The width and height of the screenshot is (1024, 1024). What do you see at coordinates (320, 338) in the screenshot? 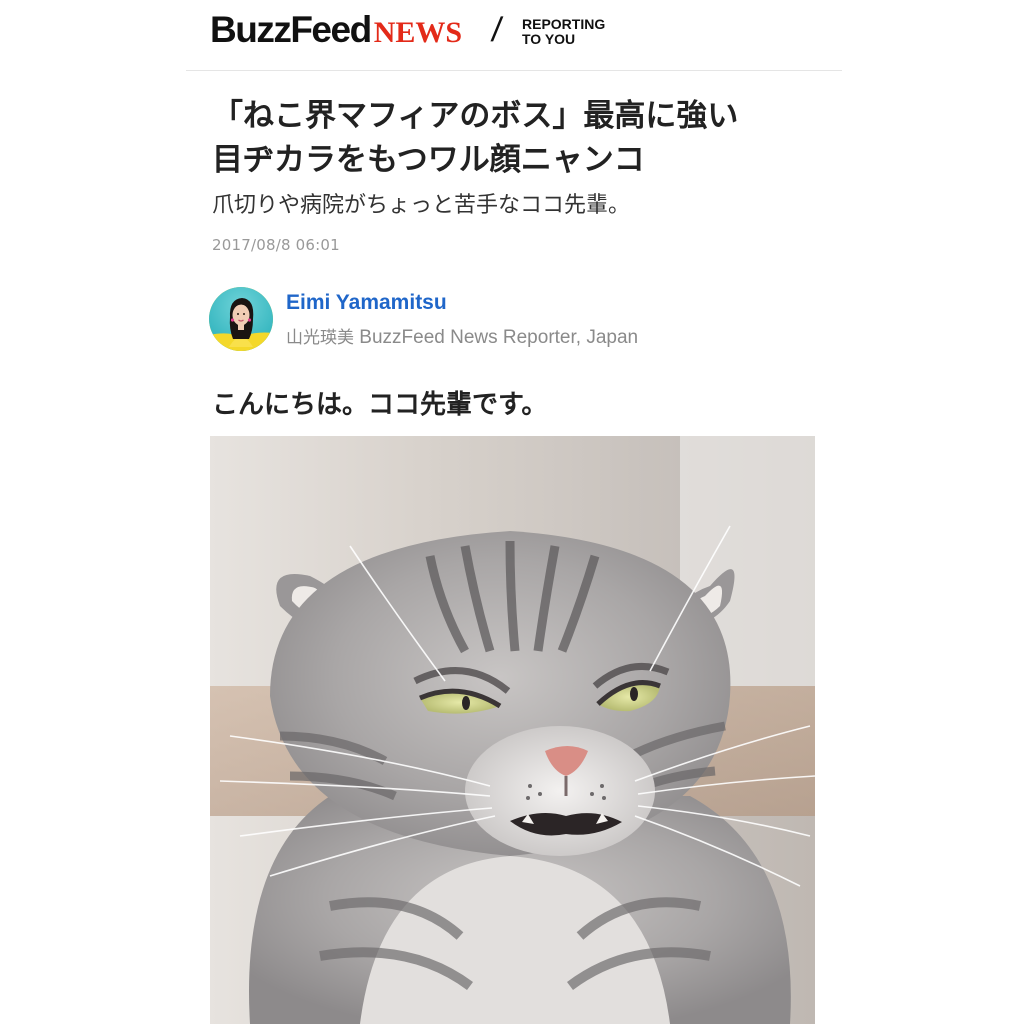
I see `author-name-japanese: 山光瑛美` at bounding box center [320, 338].